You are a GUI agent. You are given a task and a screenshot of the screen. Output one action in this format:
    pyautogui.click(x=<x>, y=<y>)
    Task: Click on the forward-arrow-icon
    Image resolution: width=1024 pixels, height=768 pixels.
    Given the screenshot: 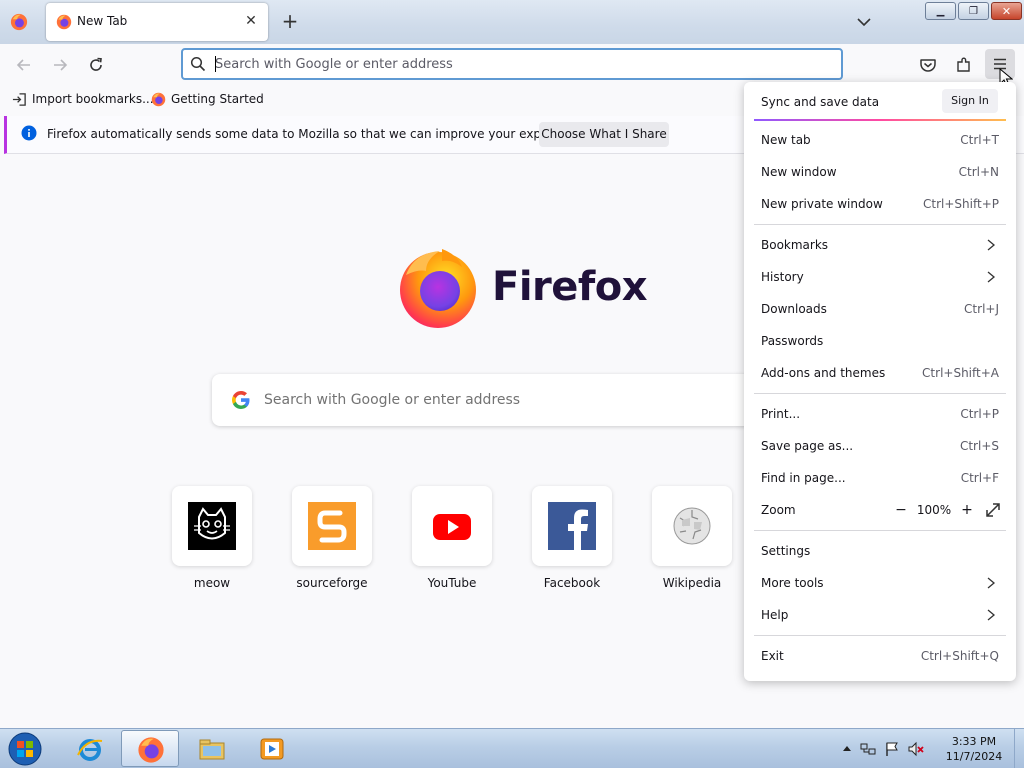 What is the action you would take?
    pyautogui.click(x=60, y=65)
    